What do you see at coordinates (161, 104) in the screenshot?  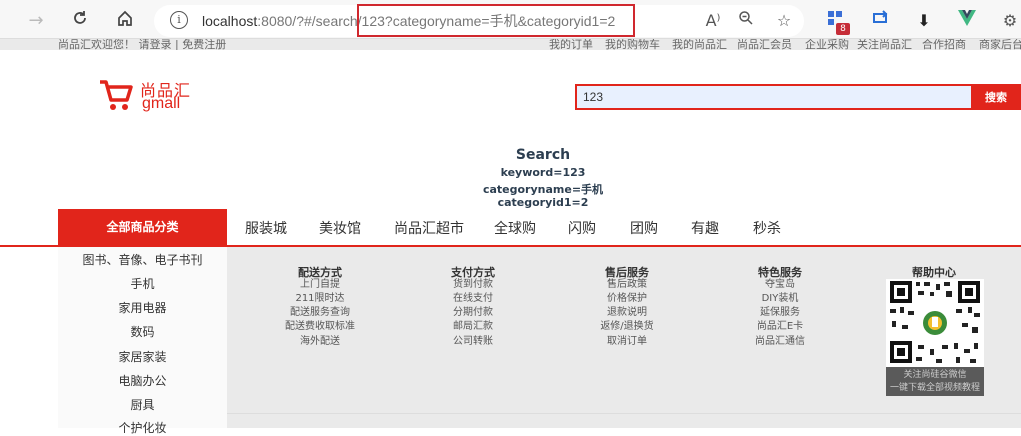 I see `logo-text-en: gmall` at bounding box center [161, 104].